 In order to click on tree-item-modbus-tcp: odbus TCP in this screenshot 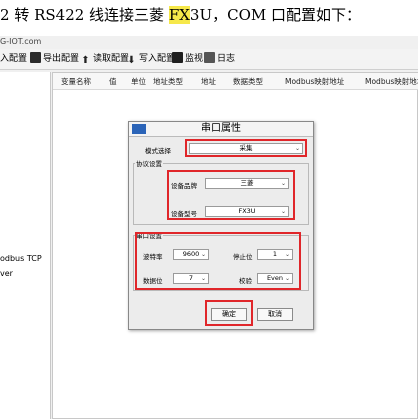, I will do `click(21, 258)`.